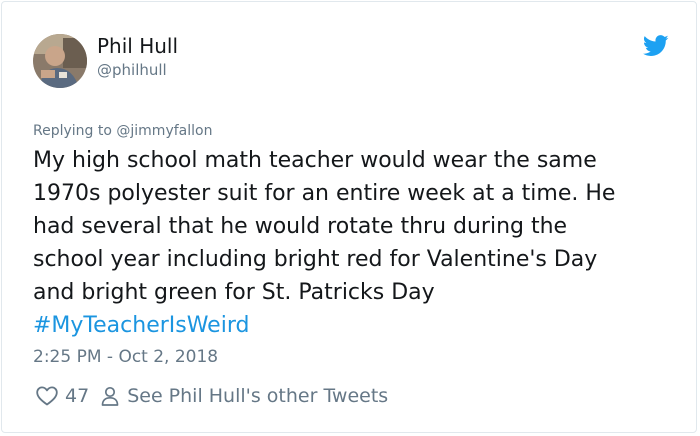  Describe the element at coordinates (358, 325) in the screenshot. I see `hashtag-link: #MyTeacherIsWeird` at that location.